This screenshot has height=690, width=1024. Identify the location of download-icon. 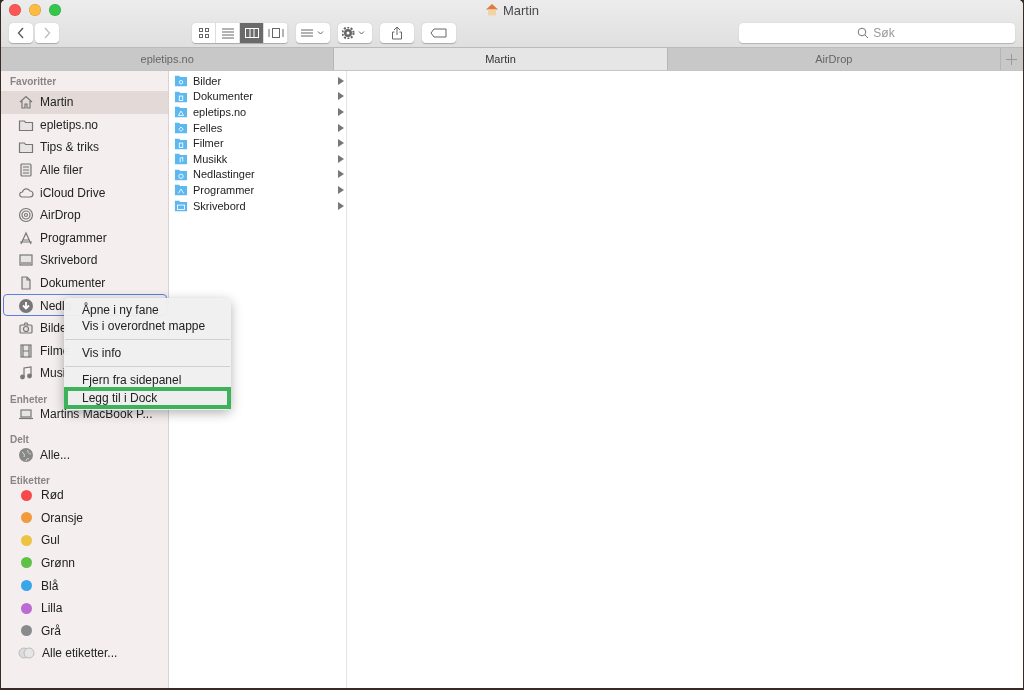
(26, 305).